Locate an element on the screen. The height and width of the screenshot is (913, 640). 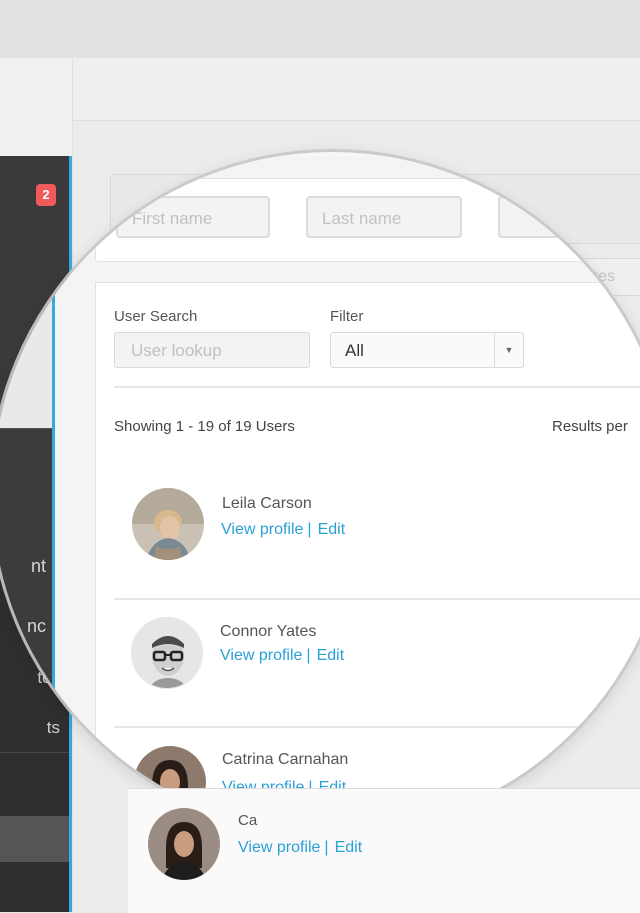
user-search-label: User Search is located at coordinates (156, 316).